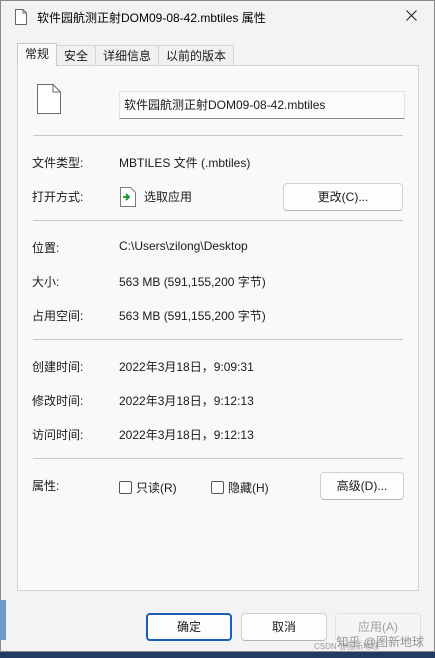 This screenshot has width=435, height=658. I want to click on size-value: 563 MB (591,155,200 字节), so click(192, 282).